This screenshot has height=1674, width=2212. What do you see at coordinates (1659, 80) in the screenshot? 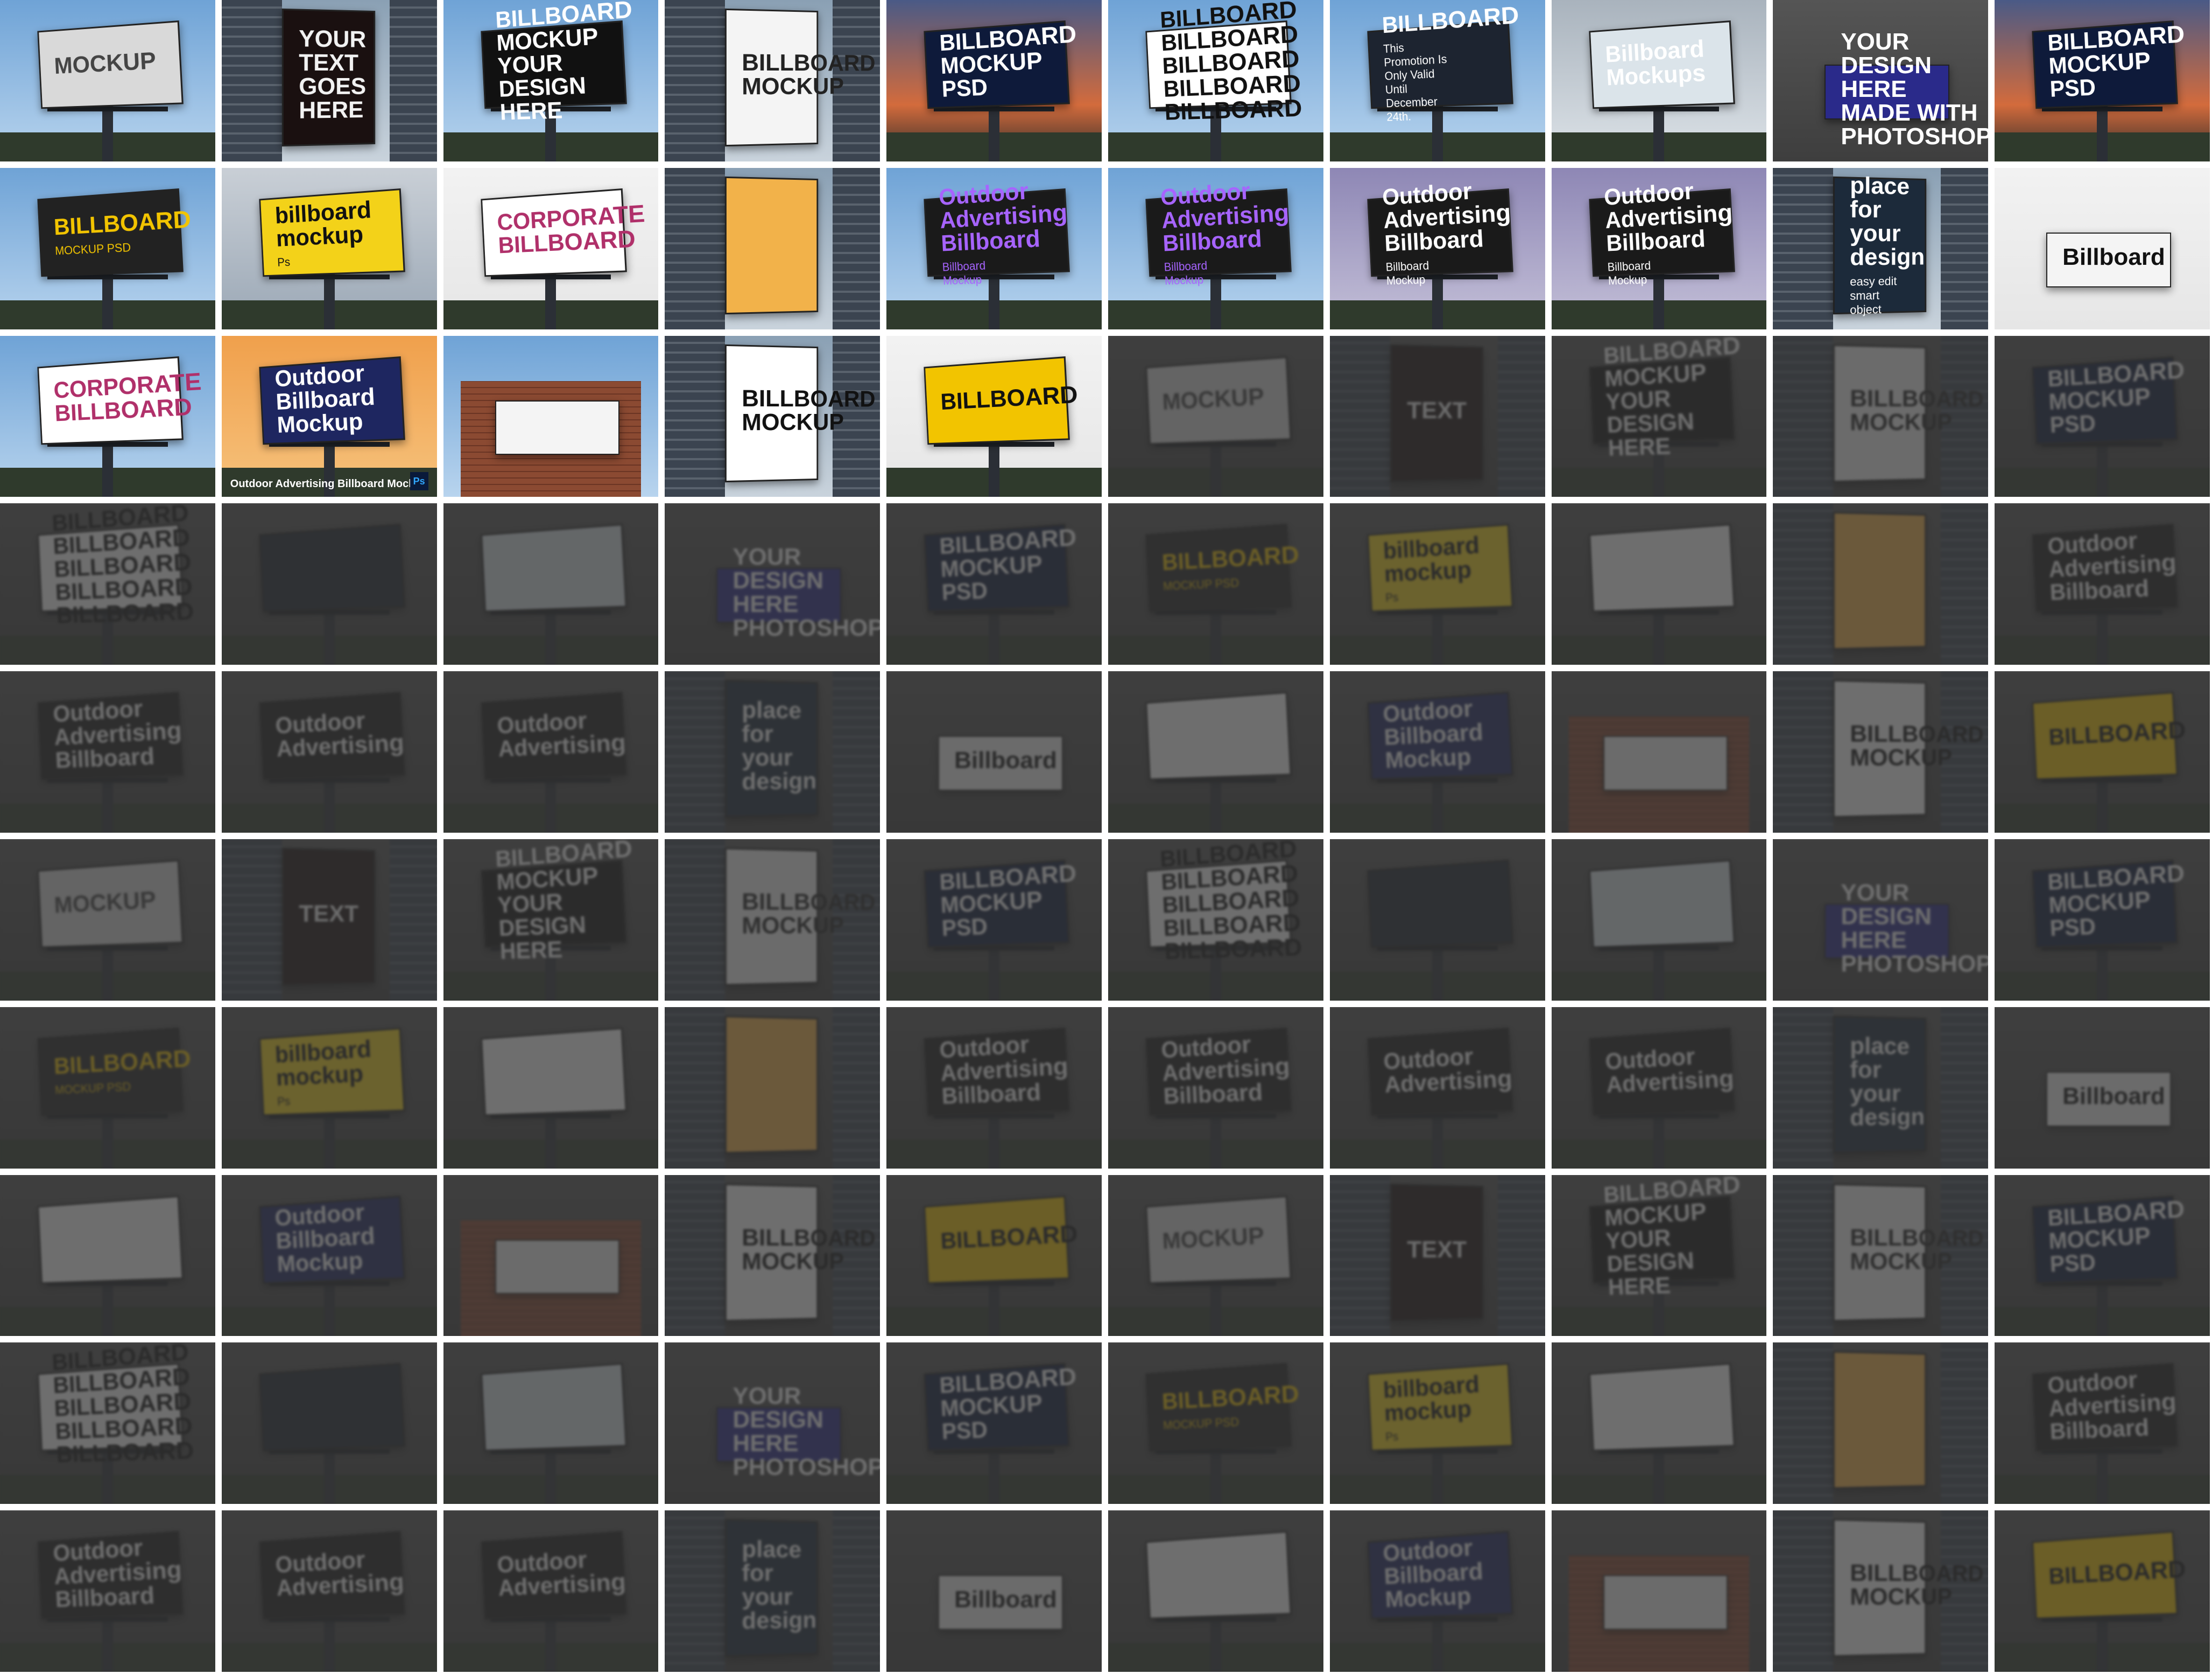
I see `gallery-tile: Billboard Mockups` at bounding box center [1659, 80].